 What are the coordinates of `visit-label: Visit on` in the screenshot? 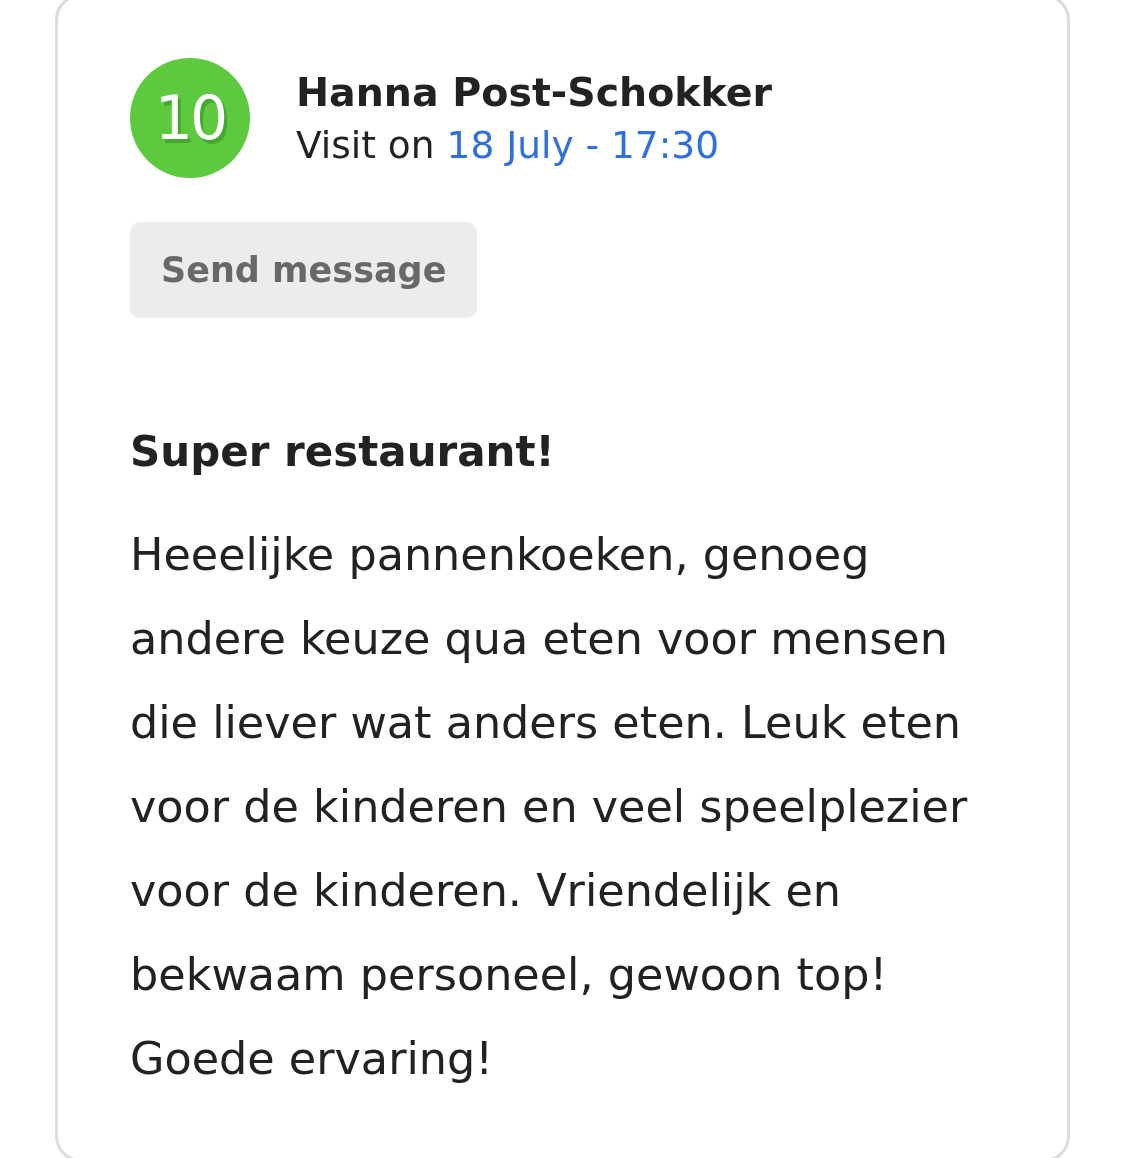 It's located at (365, 145).